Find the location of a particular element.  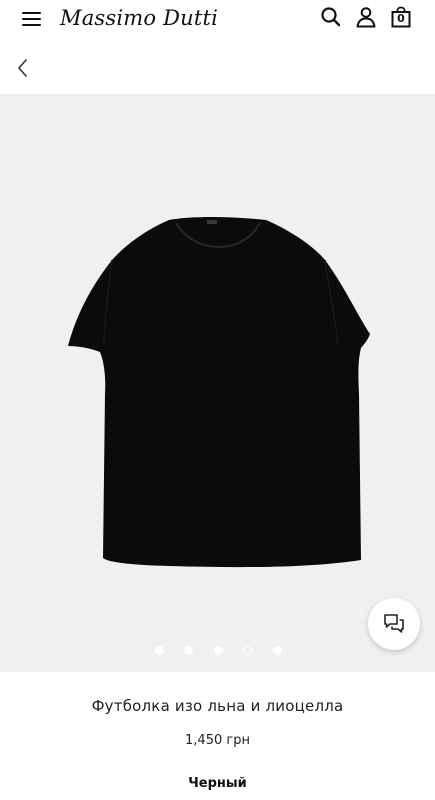

search-button is located at coordinates (331, 17).